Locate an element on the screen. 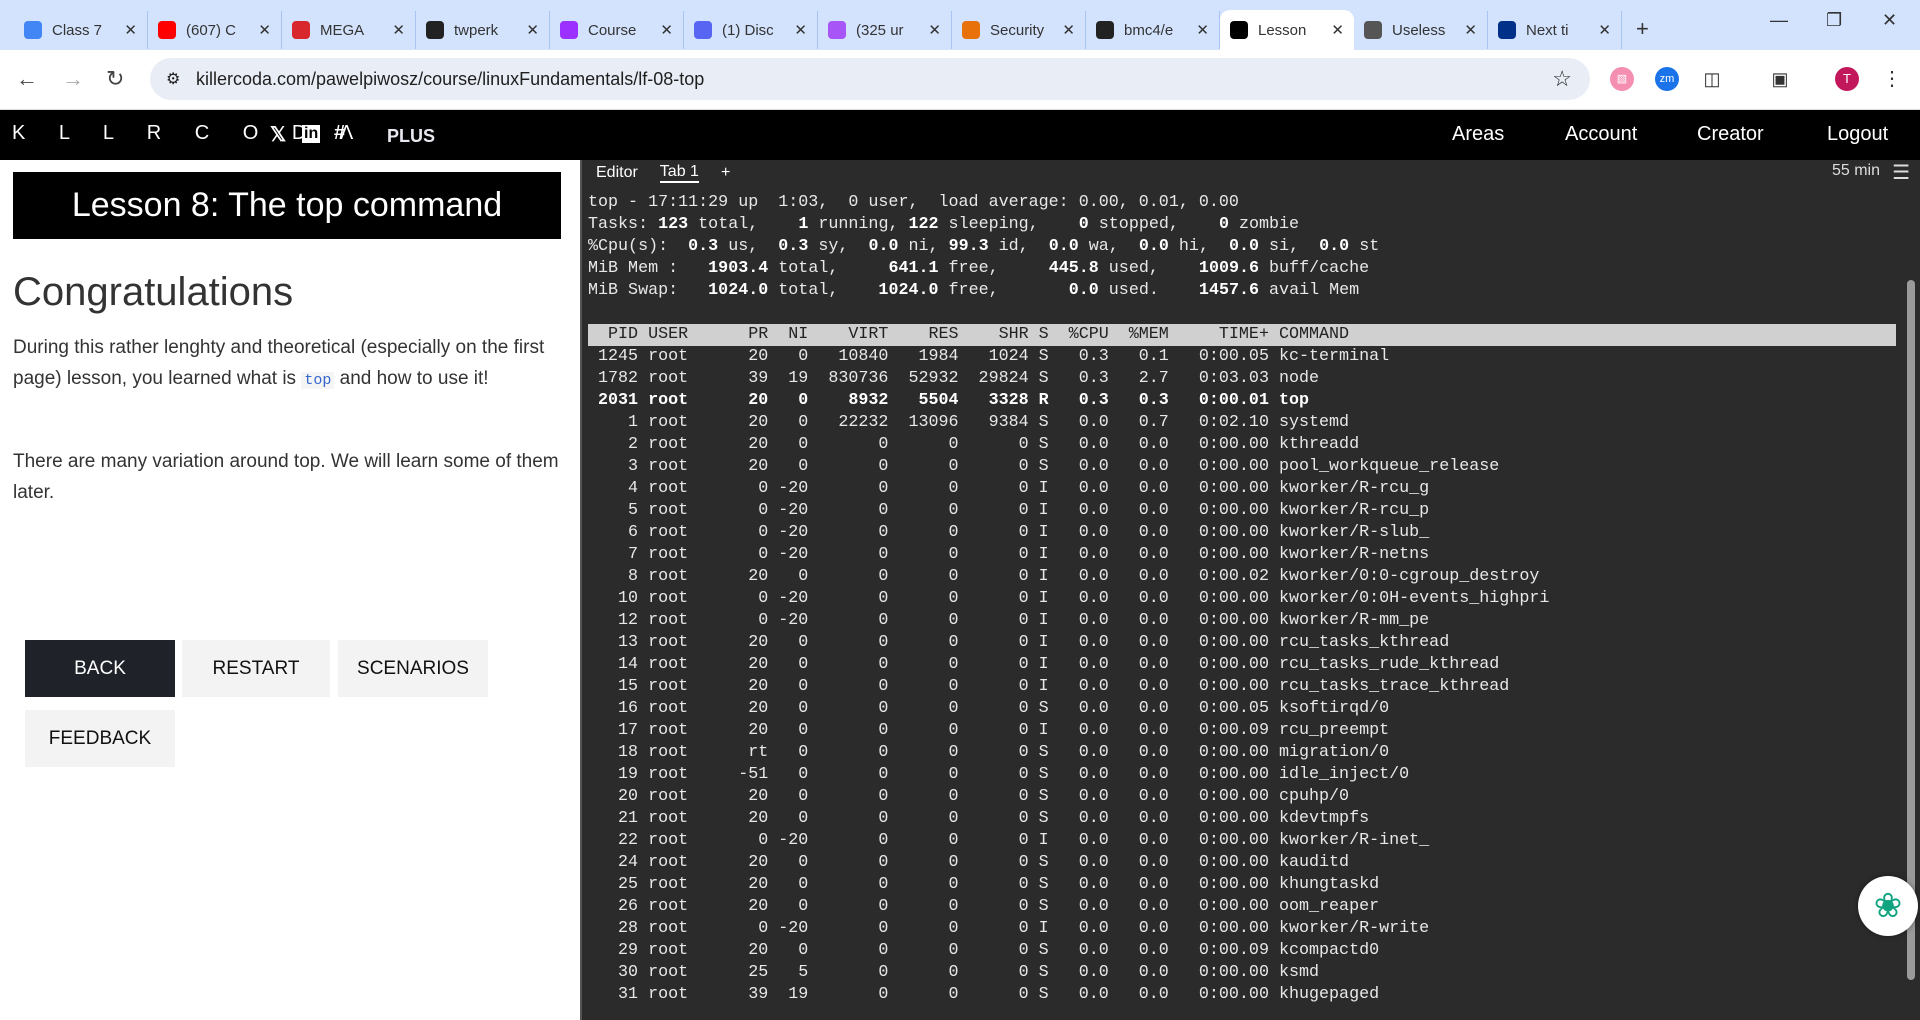 The height and width of the screenshot is (1020, 1920). restart-button: RESTART is located at coordinates (256, 668).